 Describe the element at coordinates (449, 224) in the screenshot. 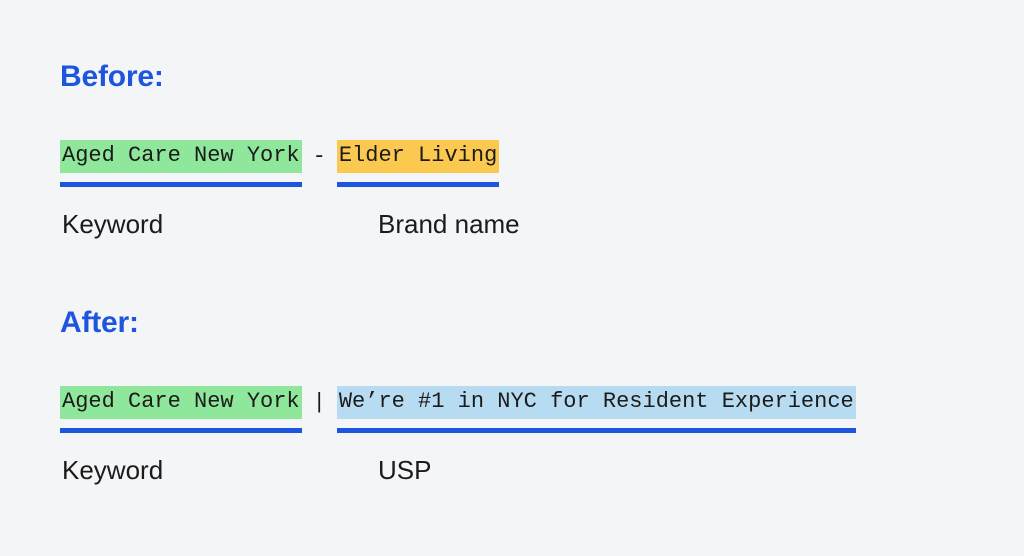

I see `before-brand-caption: Brand name` at that location.